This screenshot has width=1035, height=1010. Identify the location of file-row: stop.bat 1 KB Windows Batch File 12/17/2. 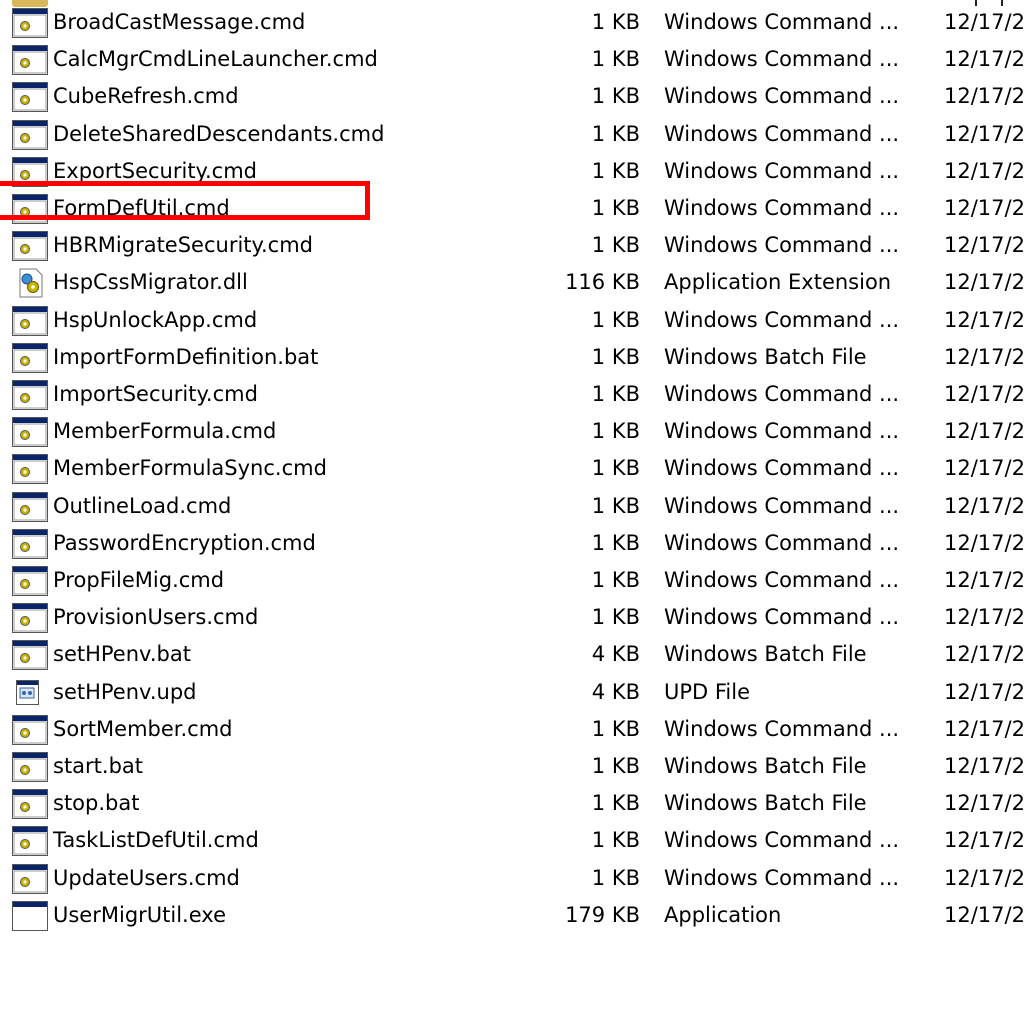
(517, 803).